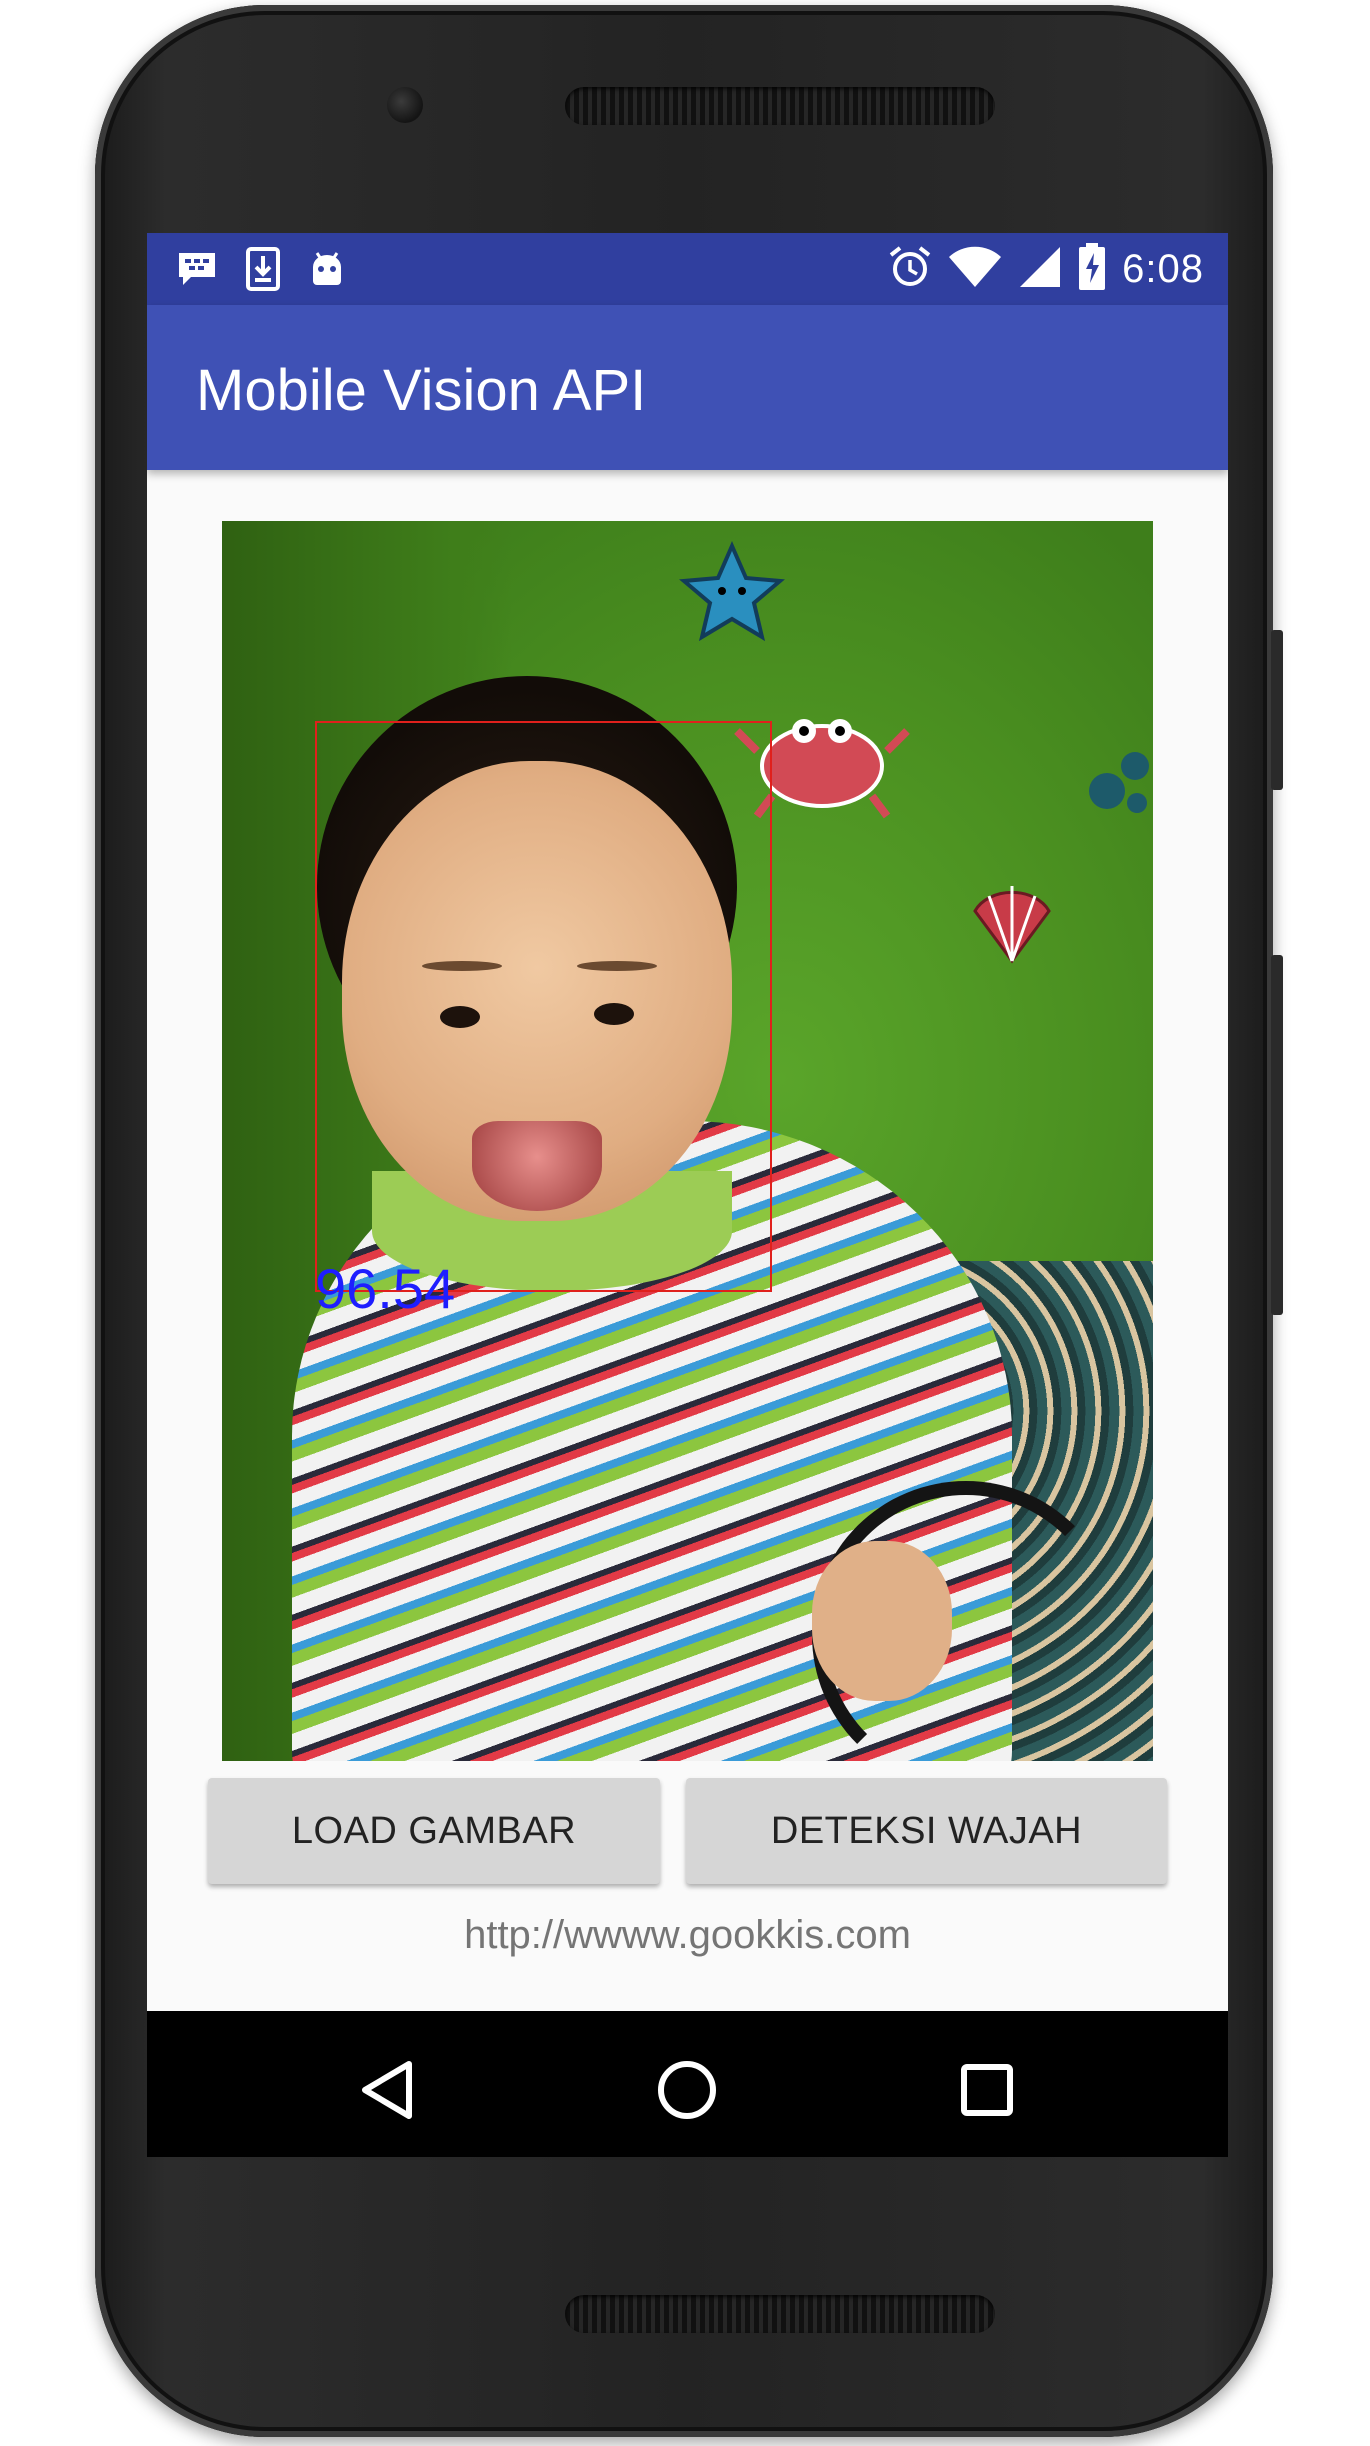 The height and width of the screenshot is (2446, 1370). I want to click on face-confidence-label: 96.54, so click(385, 1288).